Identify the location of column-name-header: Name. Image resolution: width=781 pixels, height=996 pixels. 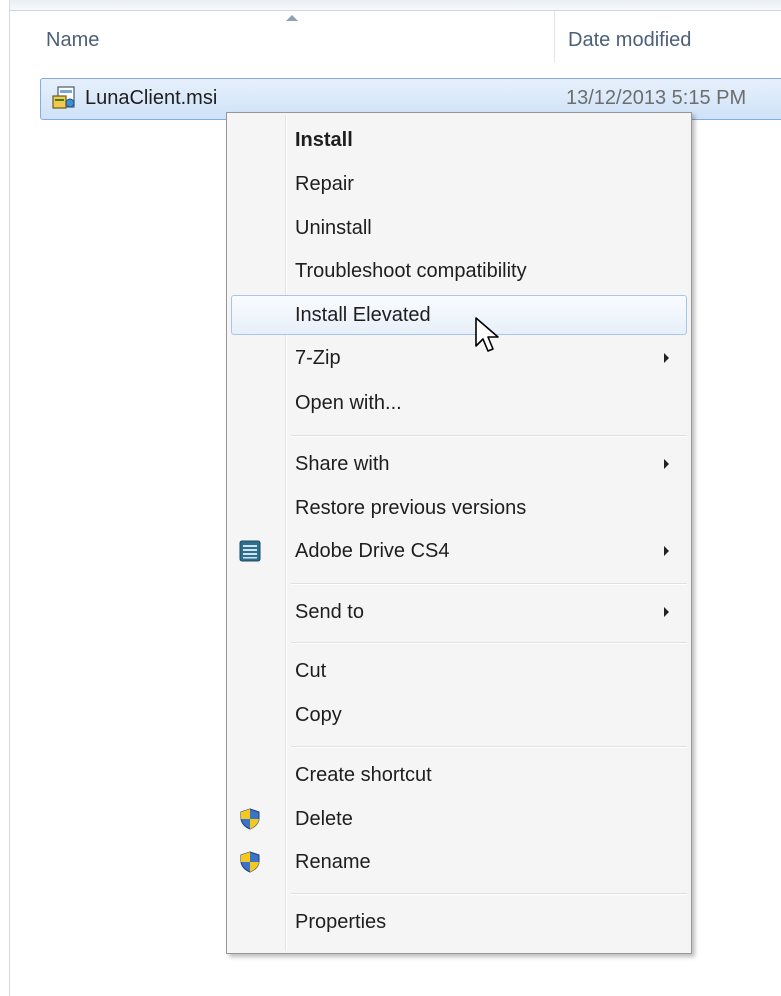
(72, 40).